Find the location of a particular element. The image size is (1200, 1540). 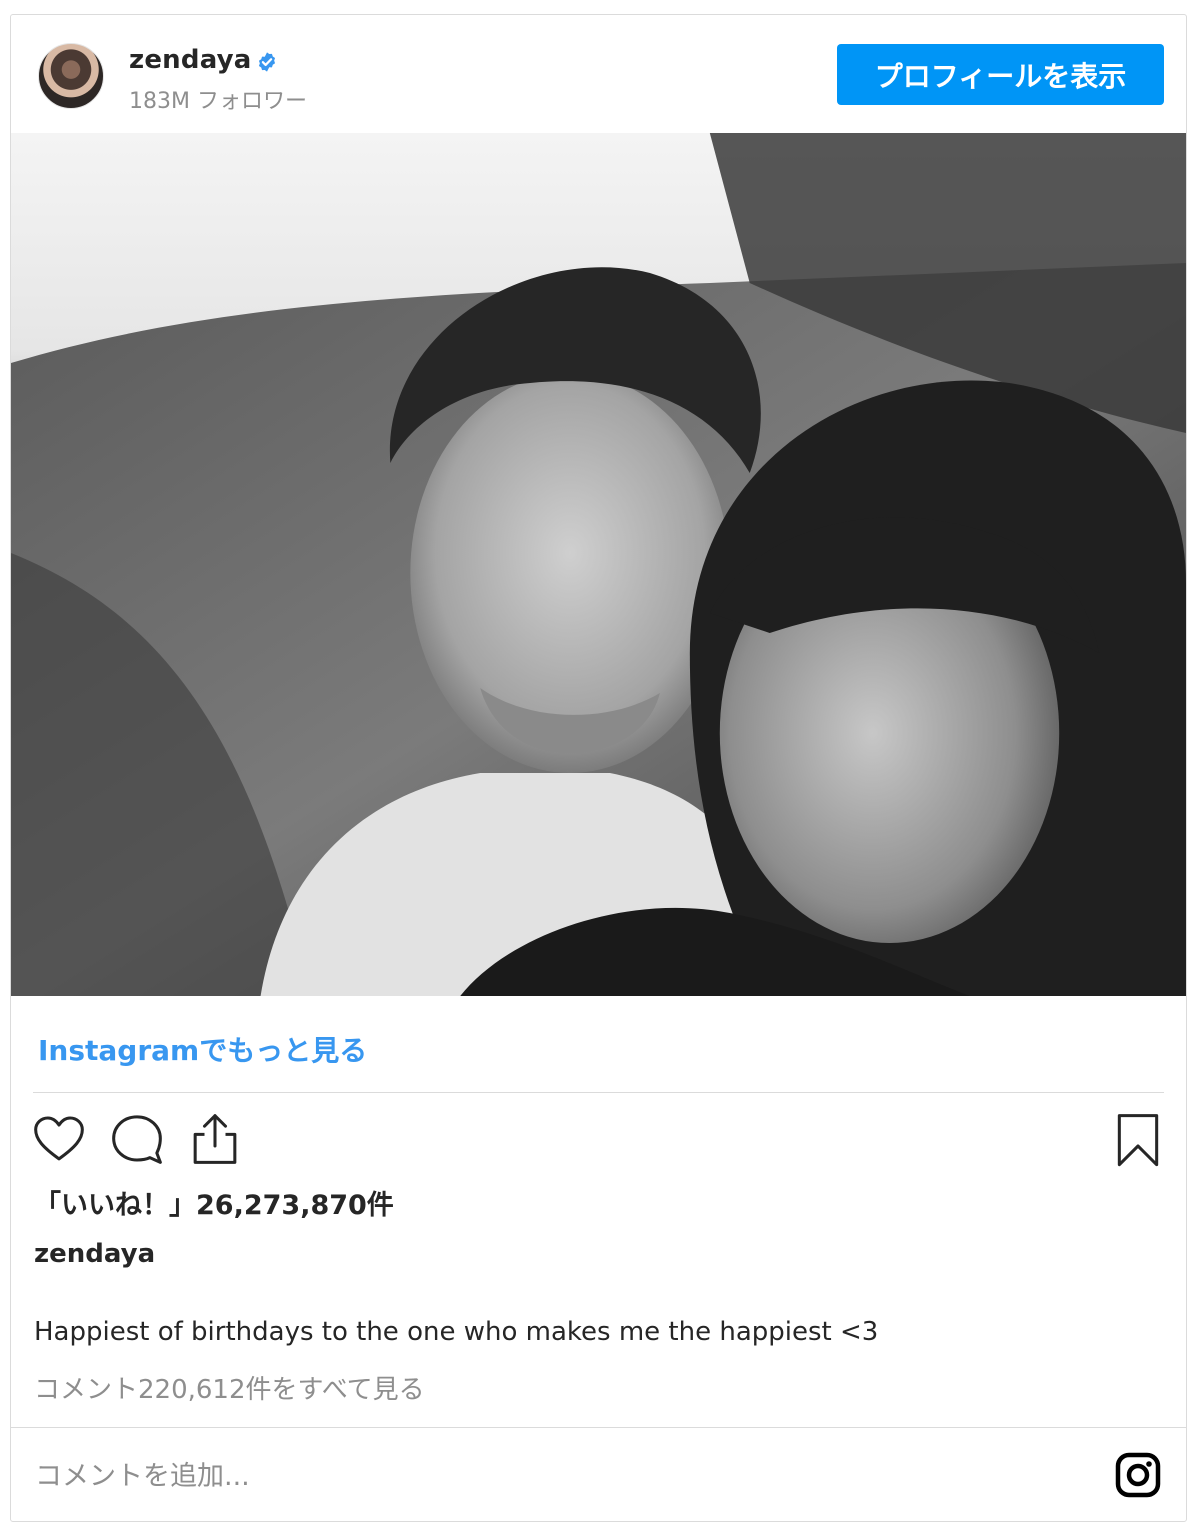

heart-icon is located at coordinates (59, 1139).